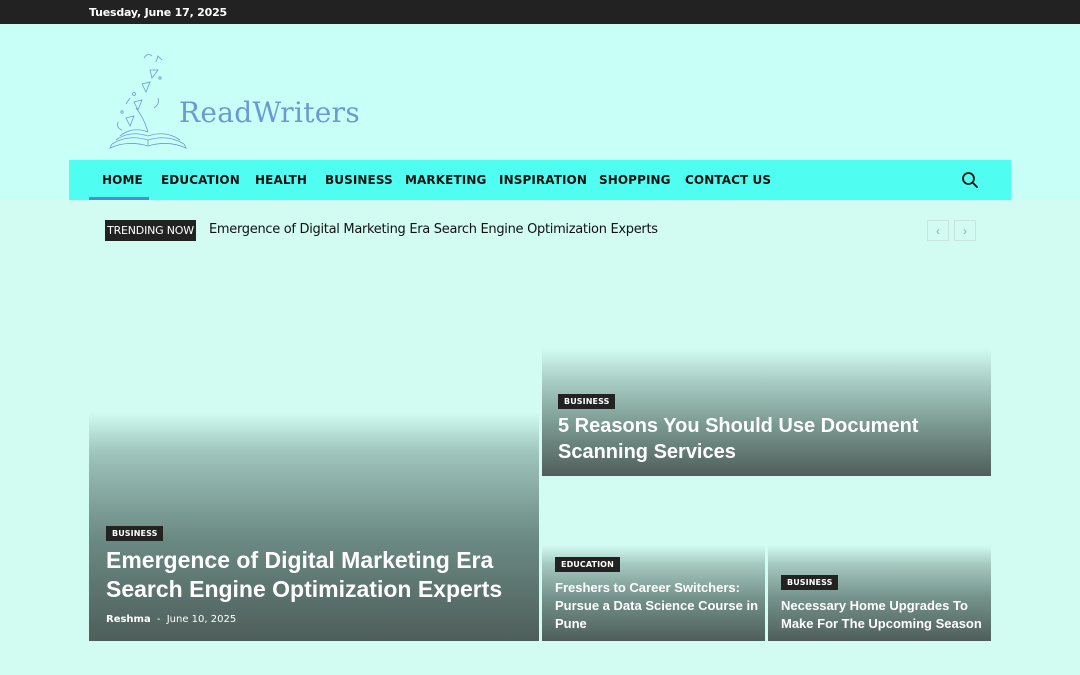 The image size is (1080, 675). Describe the element at coordinates (635, 180) in the screenshot. I see `nav-item-shopping: SHOPPING` at that location.